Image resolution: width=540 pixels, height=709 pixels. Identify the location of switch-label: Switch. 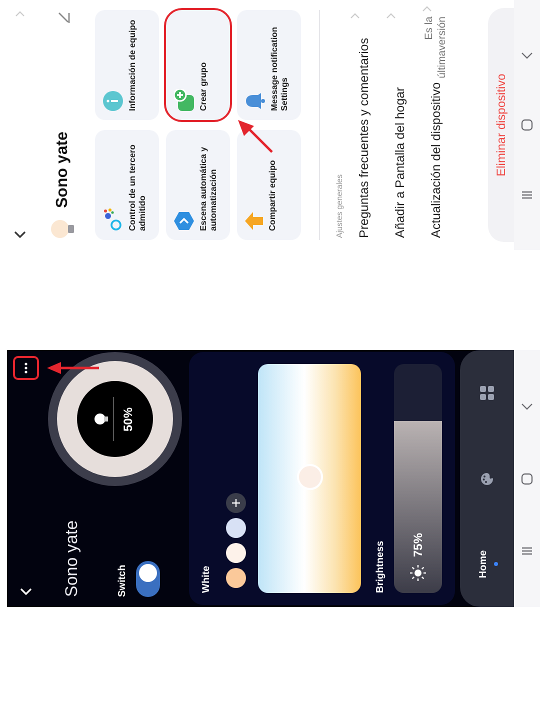
(122, 580).